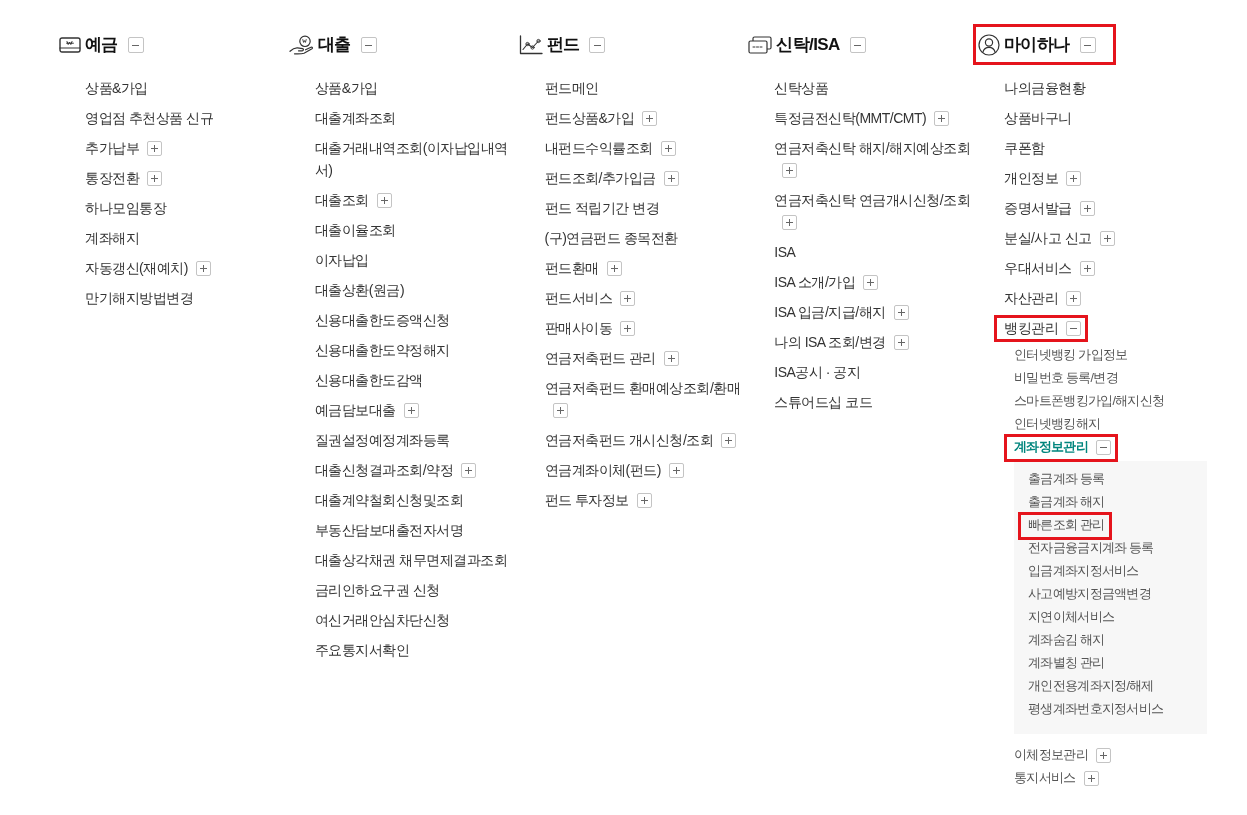 The image size is (1247, 815). What do you see at coordinates (1031, 298) in the screenshot?
I see `menu-link: 자산관리` at bounding box center [1031, 298].